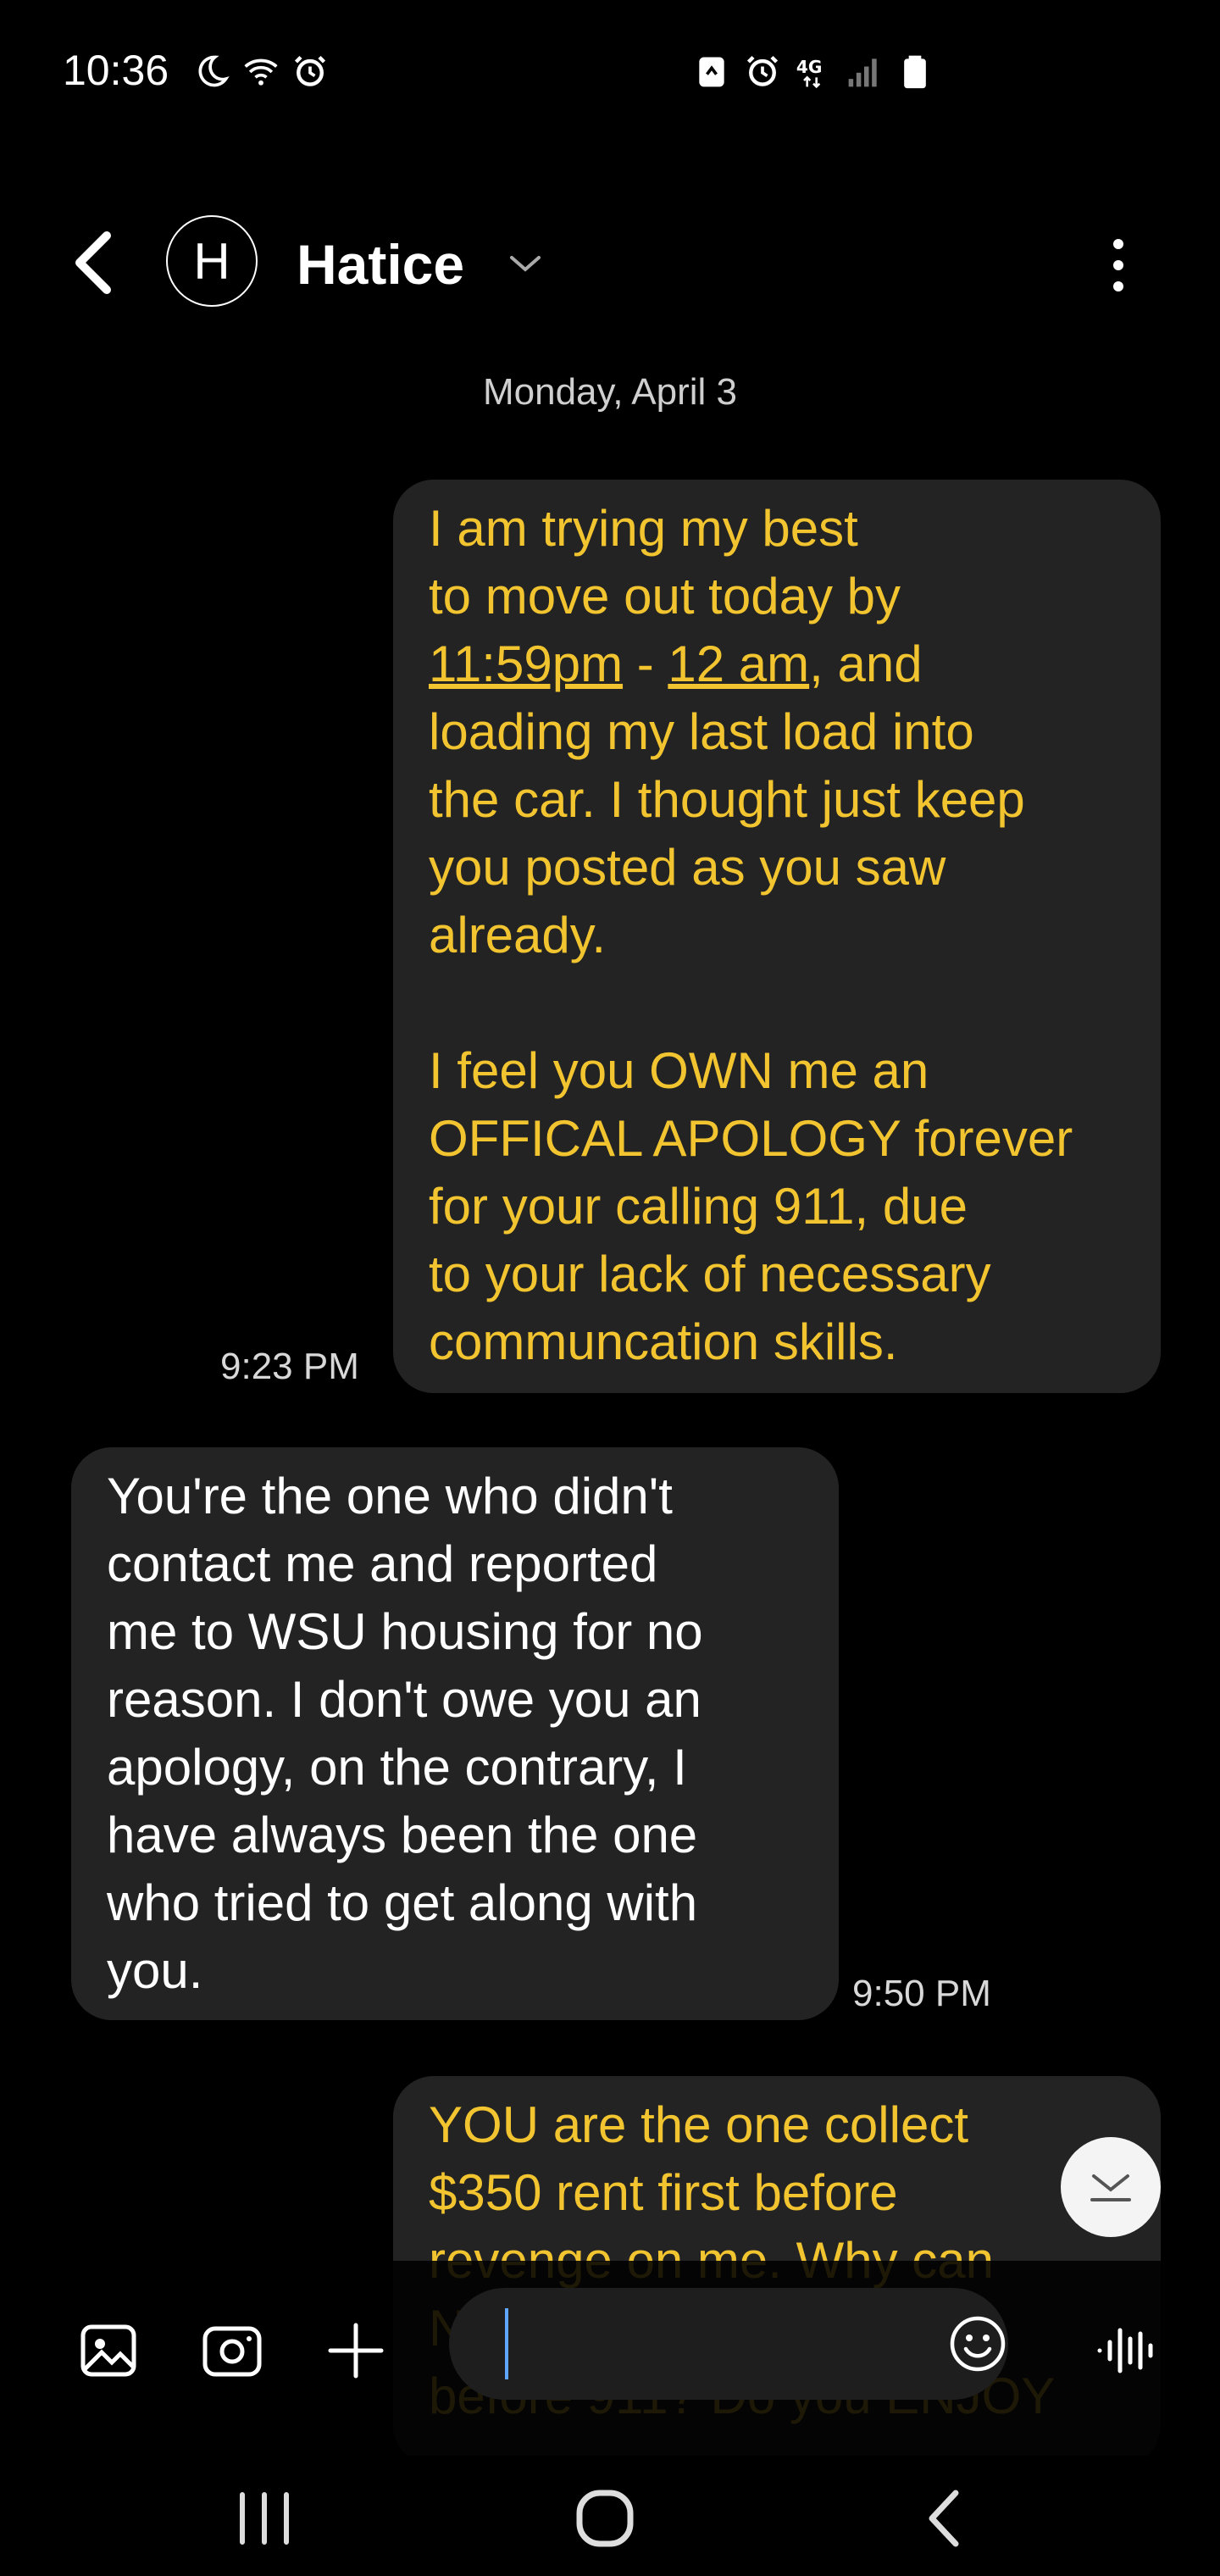 The image size is (1220, 2576). I want to click on emoji-icon, so click(977, 2344).